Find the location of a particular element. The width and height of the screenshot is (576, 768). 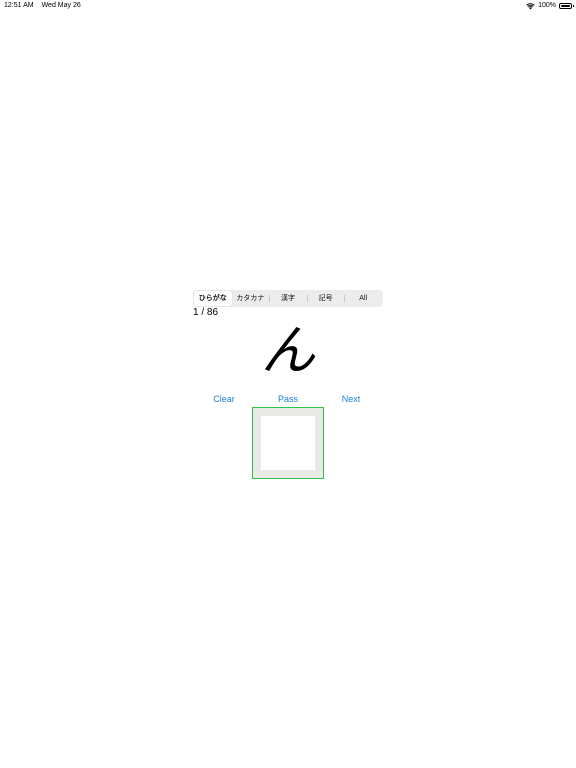

next-button: Next is located at coordinates (351, 399).